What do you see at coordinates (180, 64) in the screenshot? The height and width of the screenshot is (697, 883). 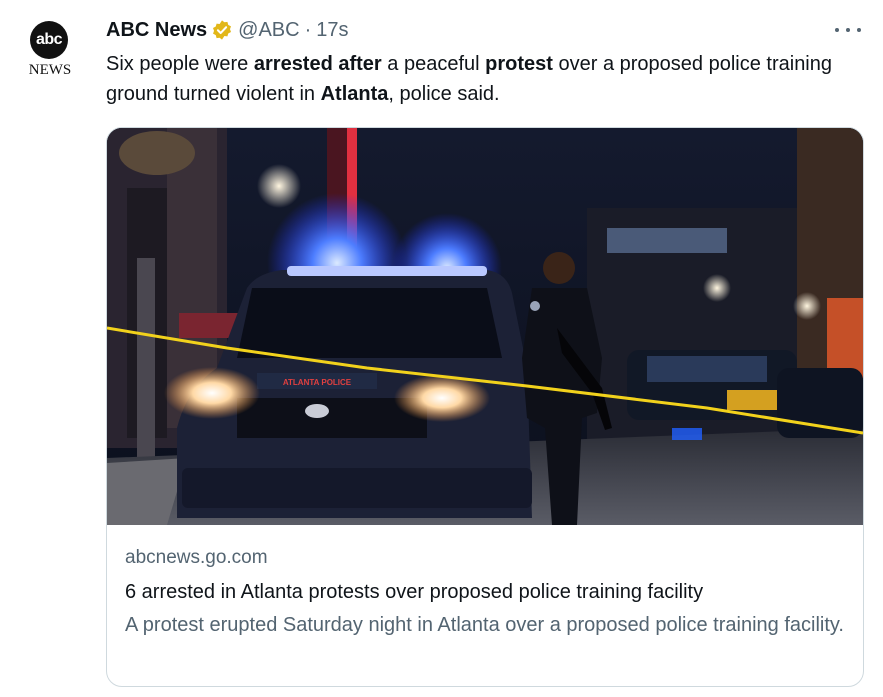 I see `tweet-text-segment: Six people were` at bounding box center [180, 64].